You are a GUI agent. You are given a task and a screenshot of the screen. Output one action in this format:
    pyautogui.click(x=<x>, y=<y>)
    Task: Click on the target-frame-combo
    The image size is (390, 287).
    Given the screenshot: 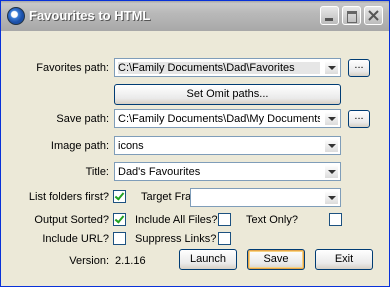 What is the action you would take?
    pyautogui.click(x=265, y=197)
    